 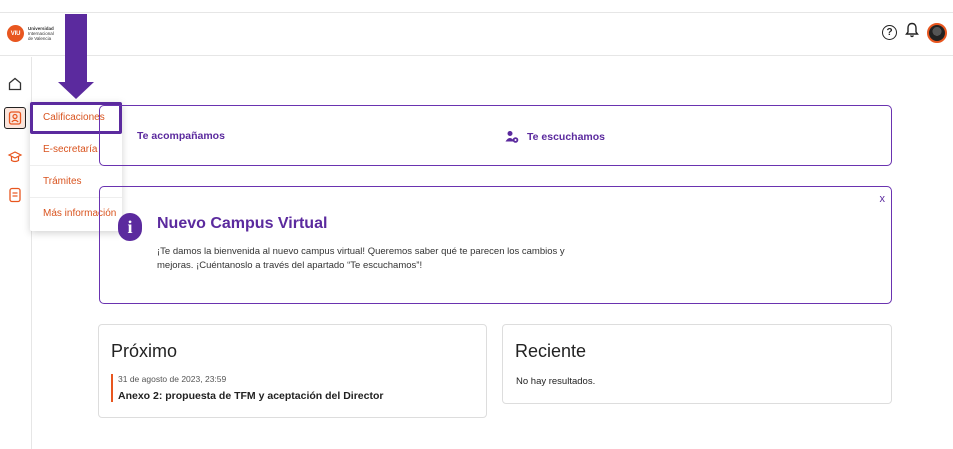 I want to click on graduation-cap-icon, so click(x=15, y=157).